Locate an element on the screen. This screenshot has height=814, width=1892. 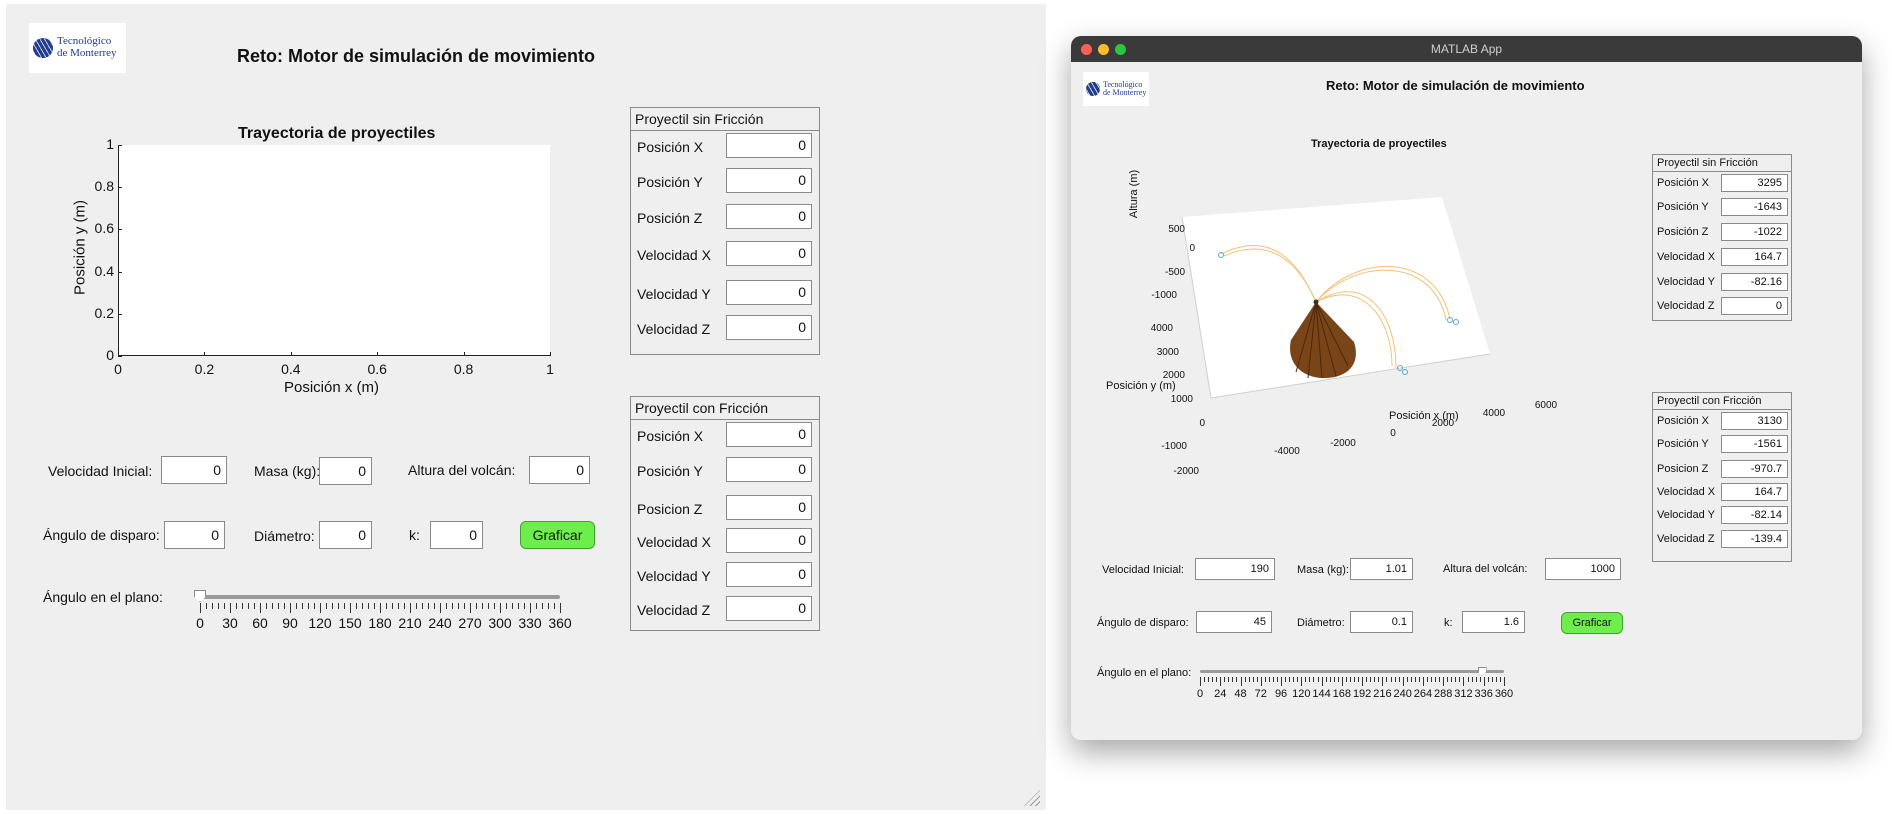
k-field: 1.6 is located at coordinates (1493, 622).